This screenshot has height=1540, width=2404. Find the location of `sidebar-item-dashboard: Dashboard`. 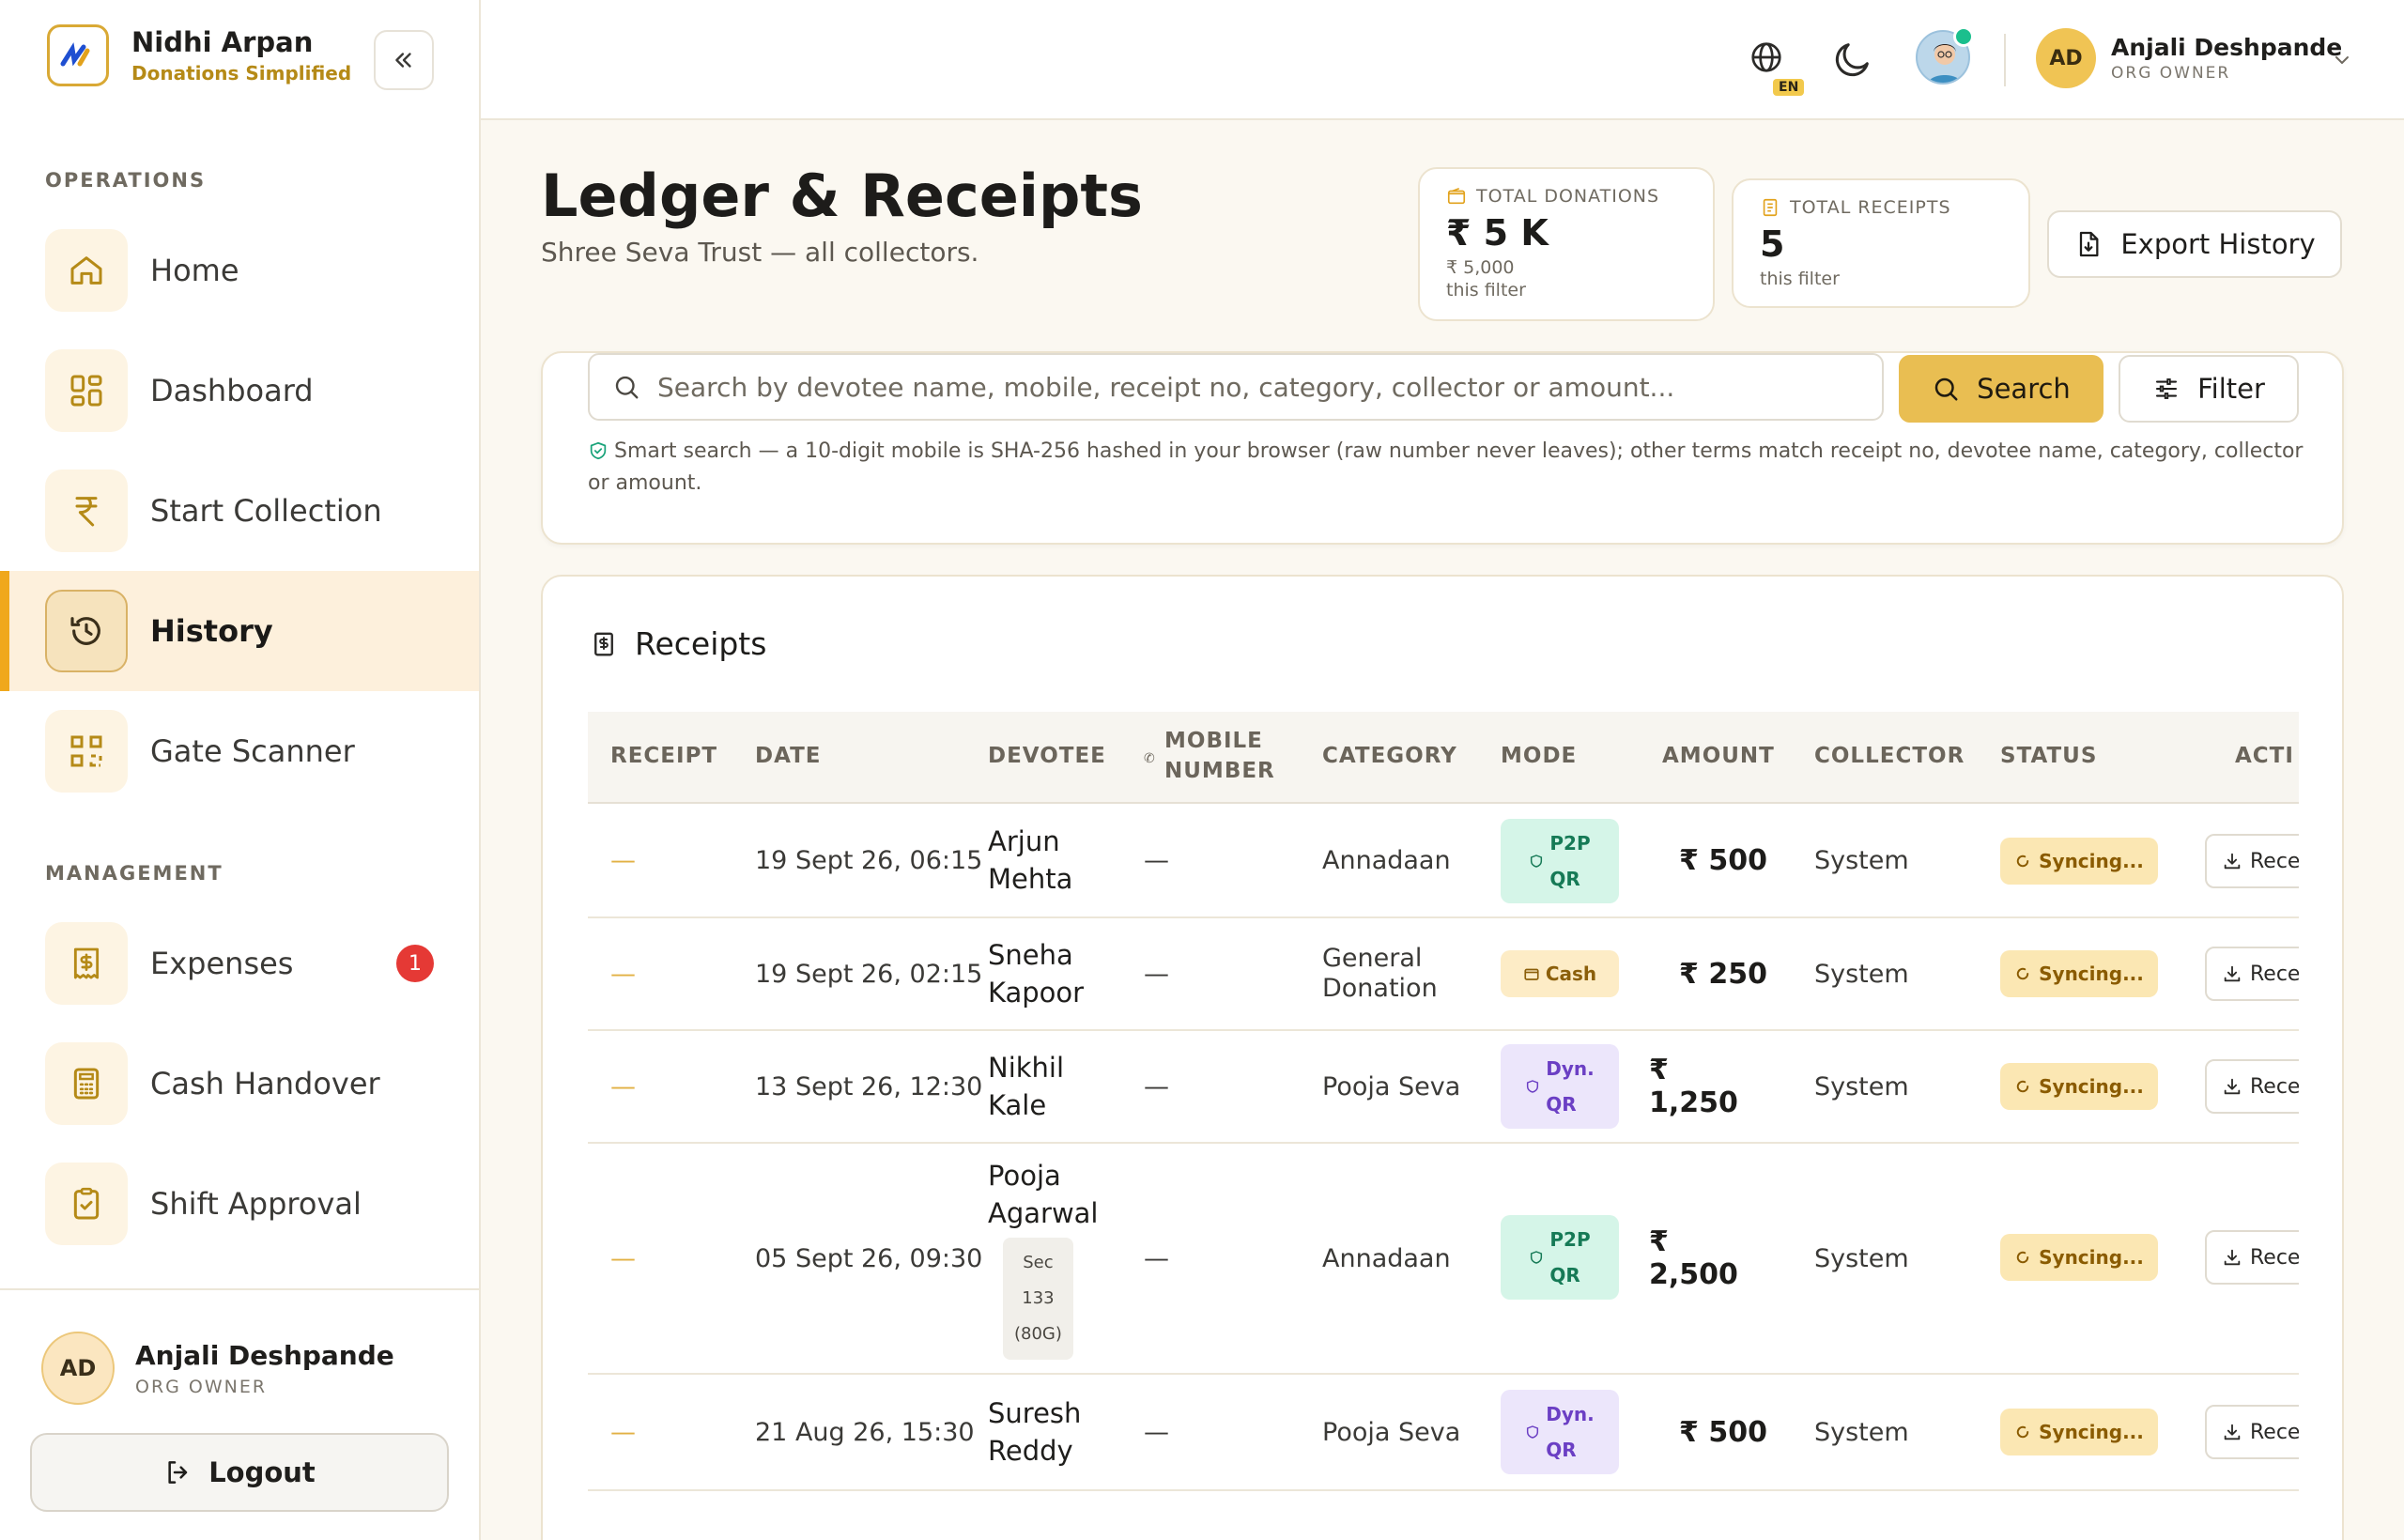

sidebar-item-dashboard: Dashboard is located at coordinates (239, 391).